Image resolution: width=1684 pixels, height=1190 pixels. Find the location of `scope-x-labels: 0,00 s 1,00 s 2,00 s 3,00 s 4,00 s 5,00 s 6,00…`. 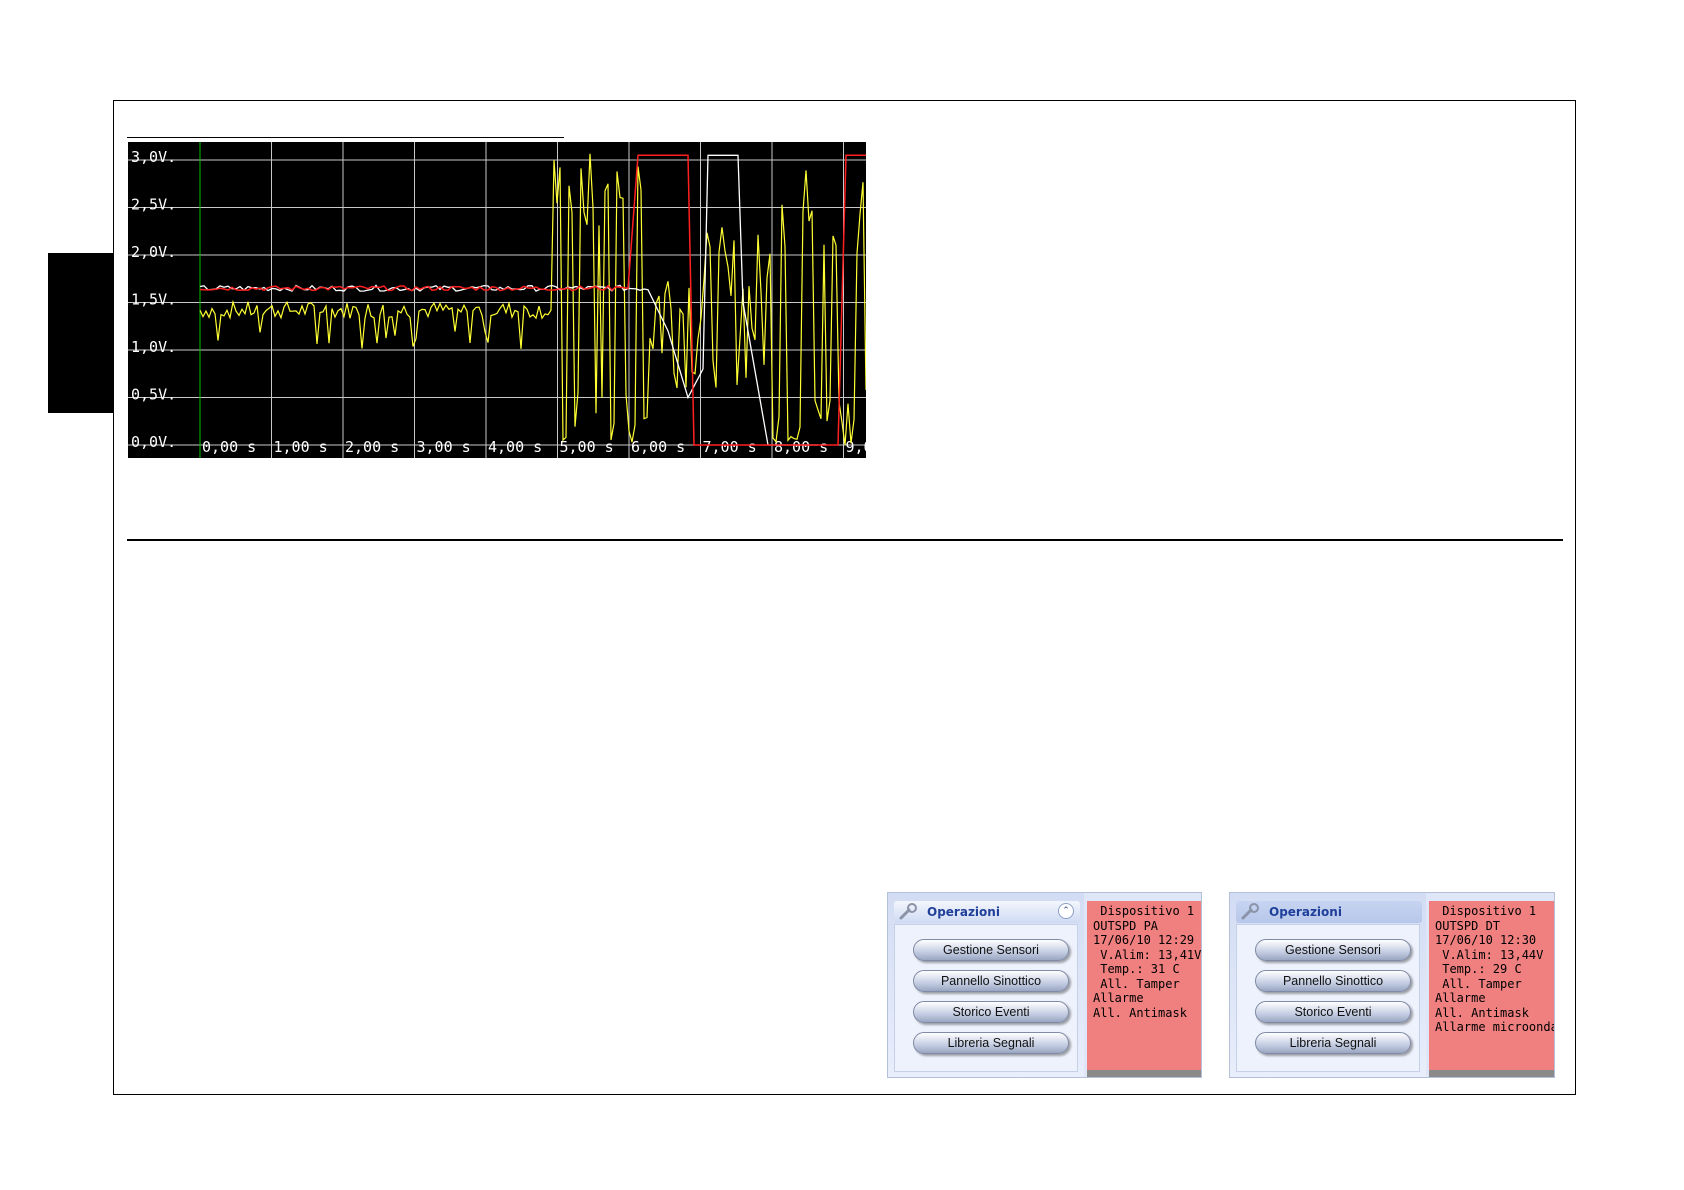

scope-x-labels: 0,00 s 1,00 s 2,00 s 3,00 s 4,00 s 5,00 s 6,00… is located at coordinates (534, 447).